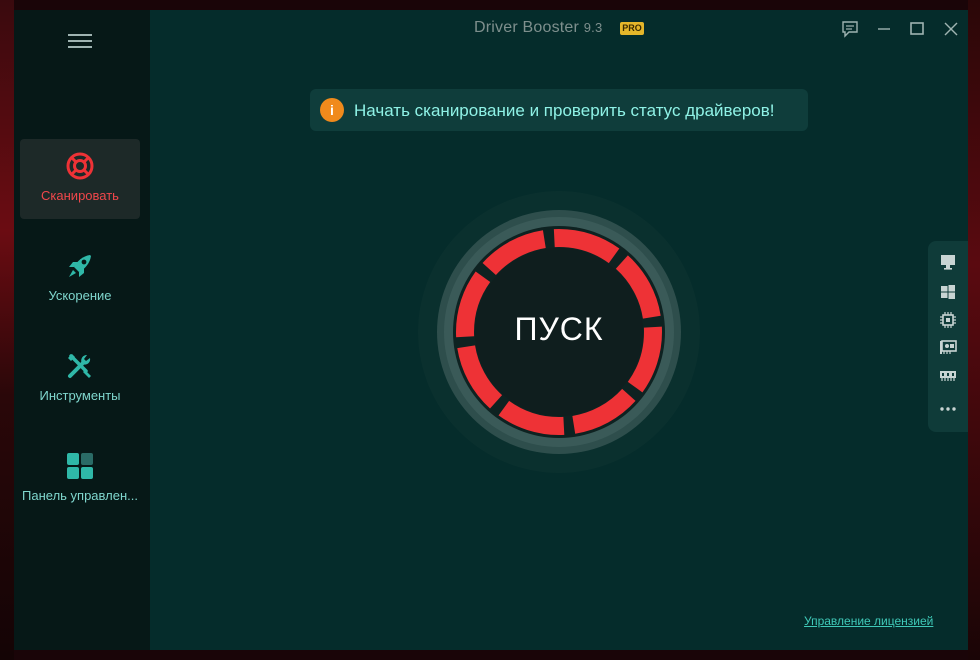 The height and width of the screenshot is (660, 980). What do you see at coordinates (80, 266) in the screenshot?
I see `rocket-icon` at bounding box center [80, 266].